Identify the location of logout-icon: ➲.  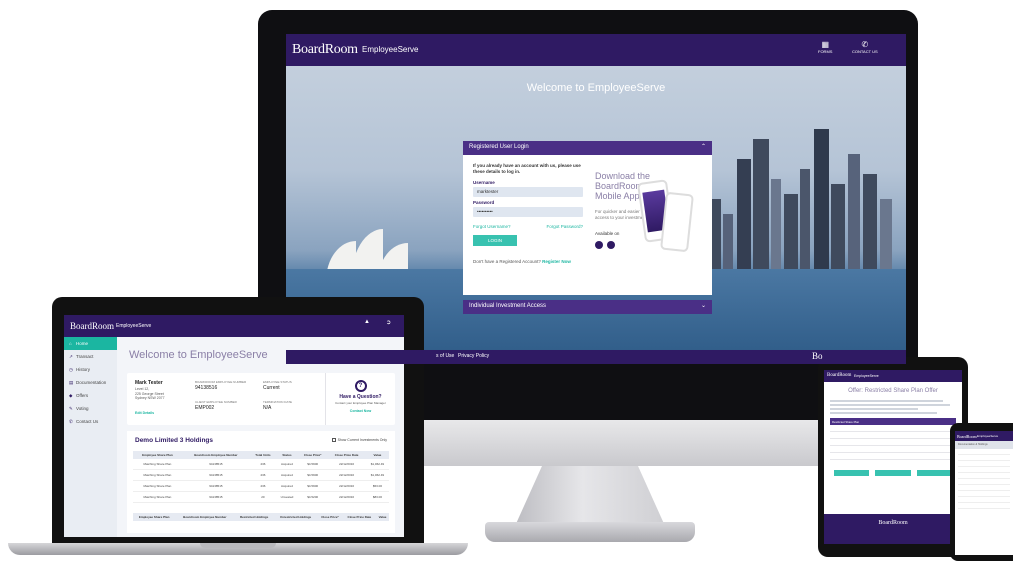
(389, 323).